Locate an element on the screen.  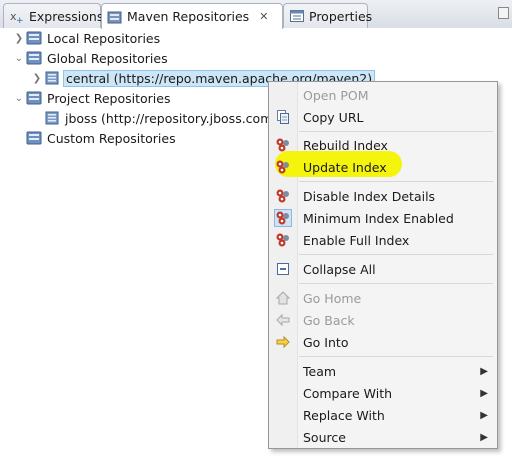
menu-item-team: Team ▶ is located at coordinates (383, 371).